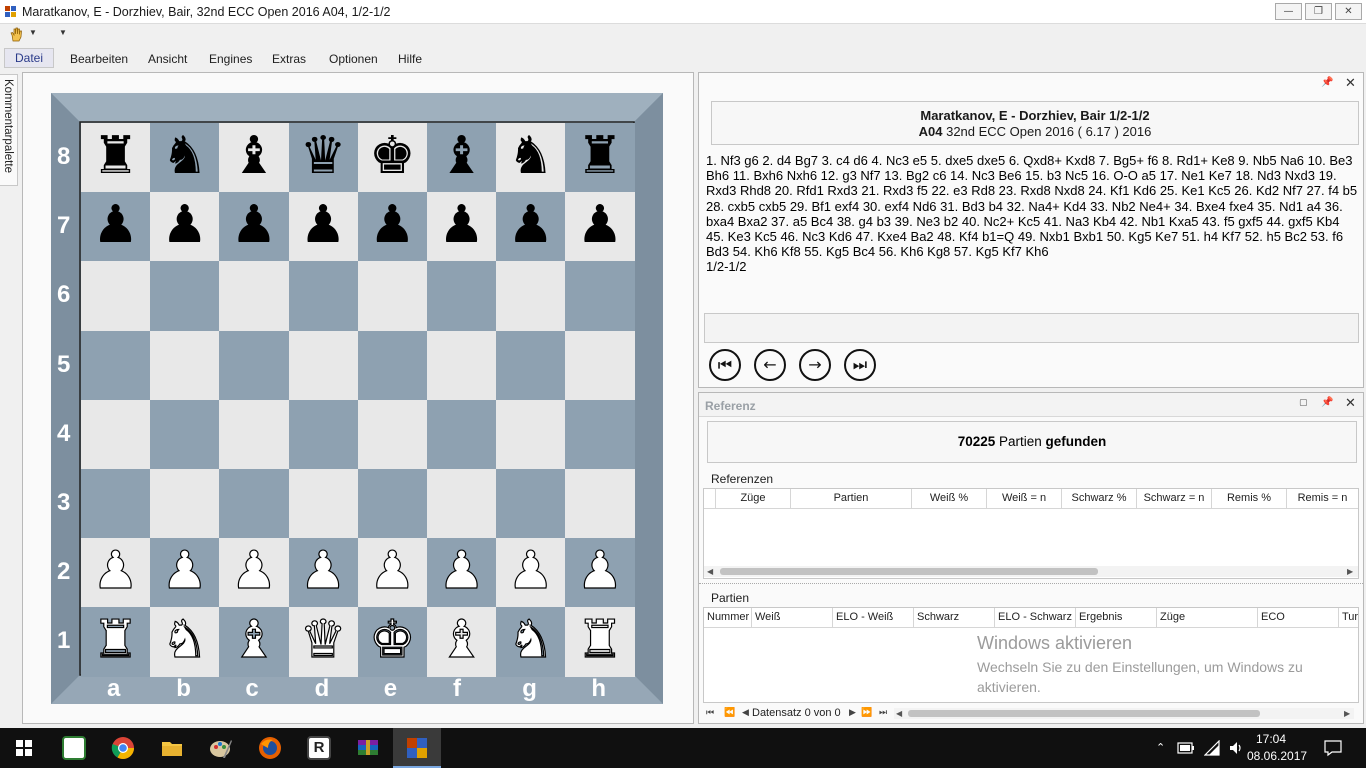 The height and width of the screenshot is (768, 1366). What do you see at coordinates (24, 748) in the screenshot?
I see `start-button` at bounding box center [24, 748].